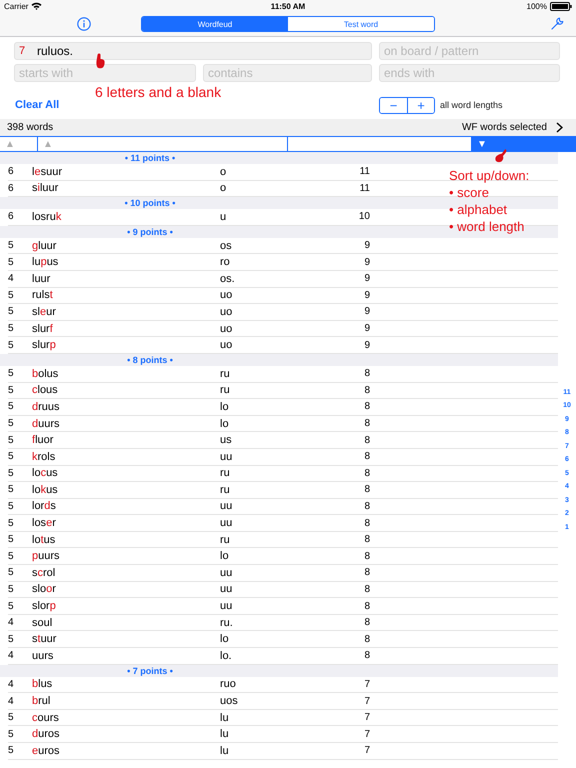  Describe the element at coordinates (512, 127) in the screenshot. I see `selection-link: WF words selected` at that location.